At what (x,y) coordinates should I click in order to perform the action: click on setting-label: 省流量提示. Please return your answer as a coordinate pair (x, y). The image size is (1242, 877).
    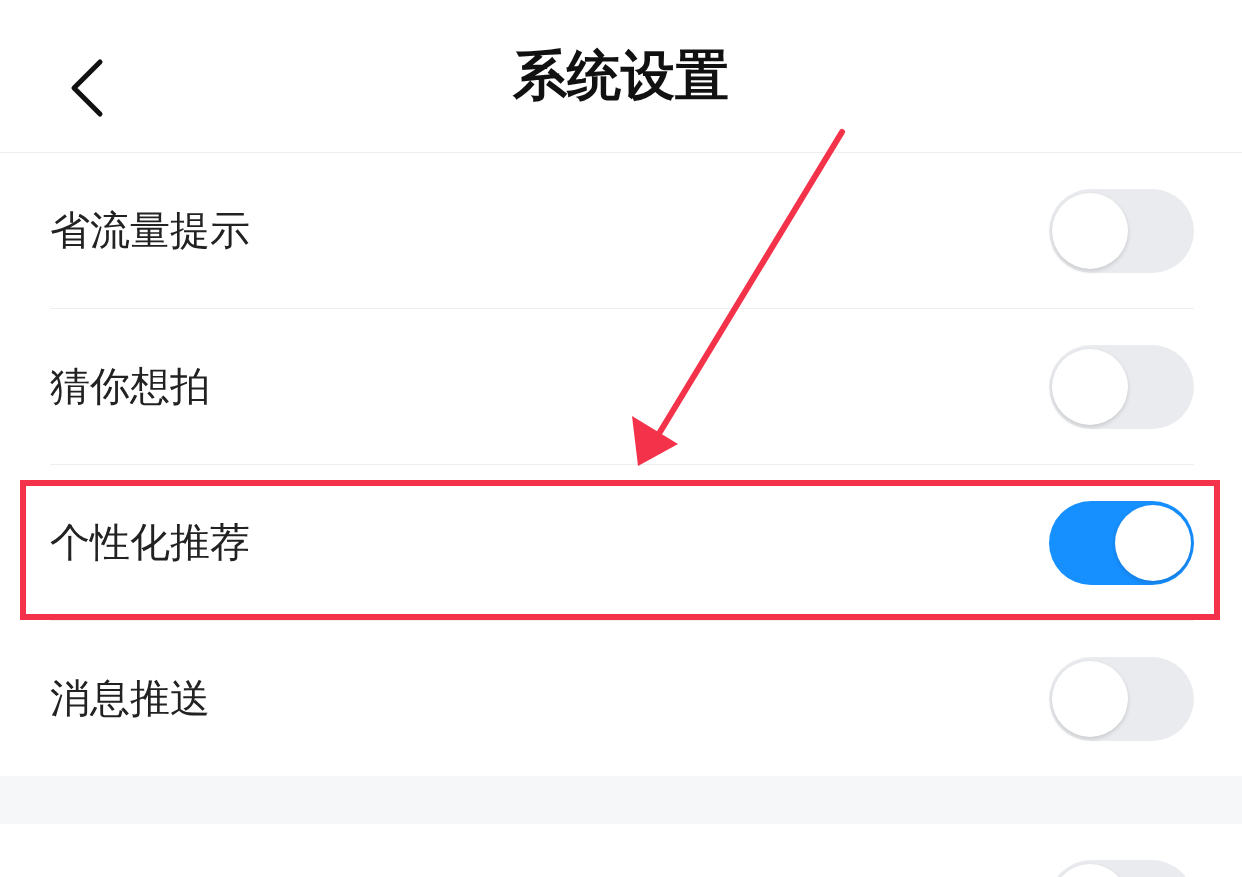
    Looking at the image, I should click on (150, 230).